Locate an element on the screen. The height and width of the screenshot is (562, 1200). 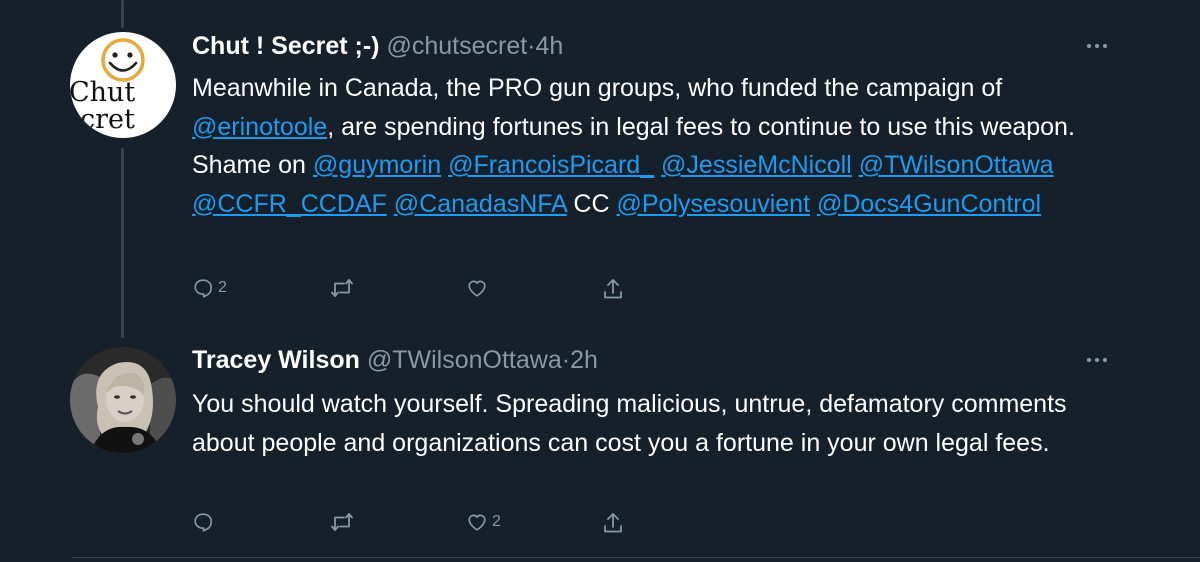
profile-photo is located at coordinates (123, 400).